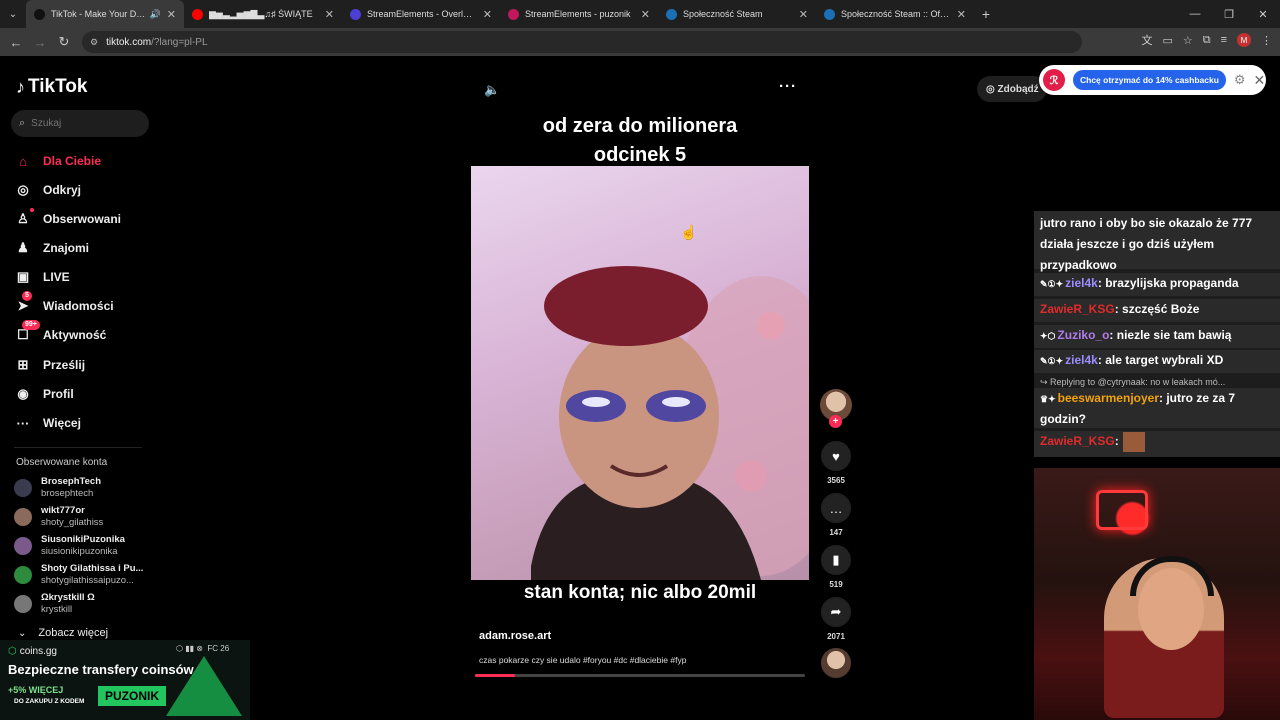 Image resolution: width=1280 pixels, height=720 pixels. Describe the element at coordinates (1045, 382) in the screenshot. I see `reply-arrow-icon: ↪` at that location.